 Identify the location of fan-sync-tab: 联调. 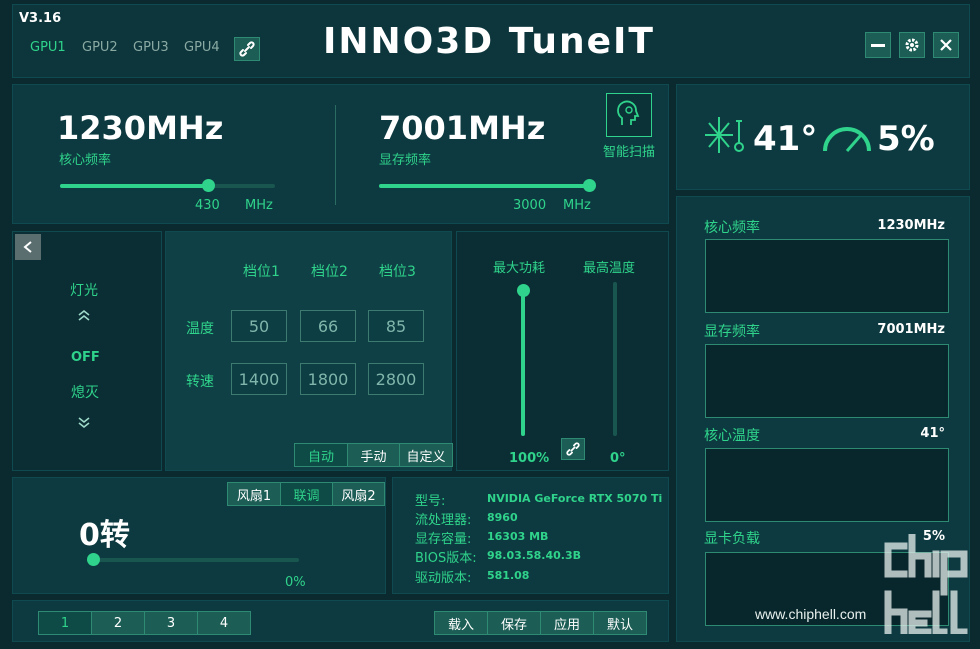
(306, 494).